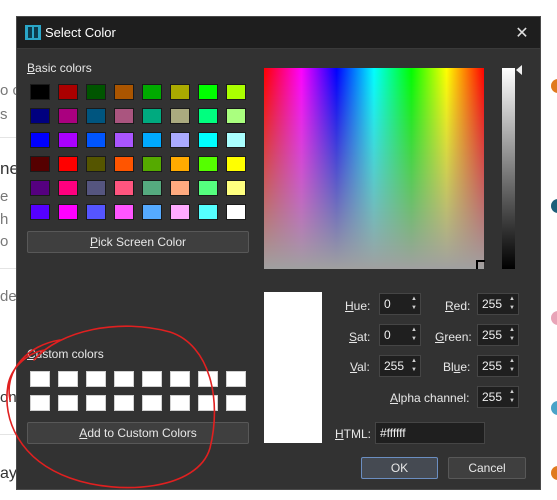  Describe the element at coordinates (498, 304) in the screenshot. I see `red-spinbox: 255 ▲ ▼` at that location.